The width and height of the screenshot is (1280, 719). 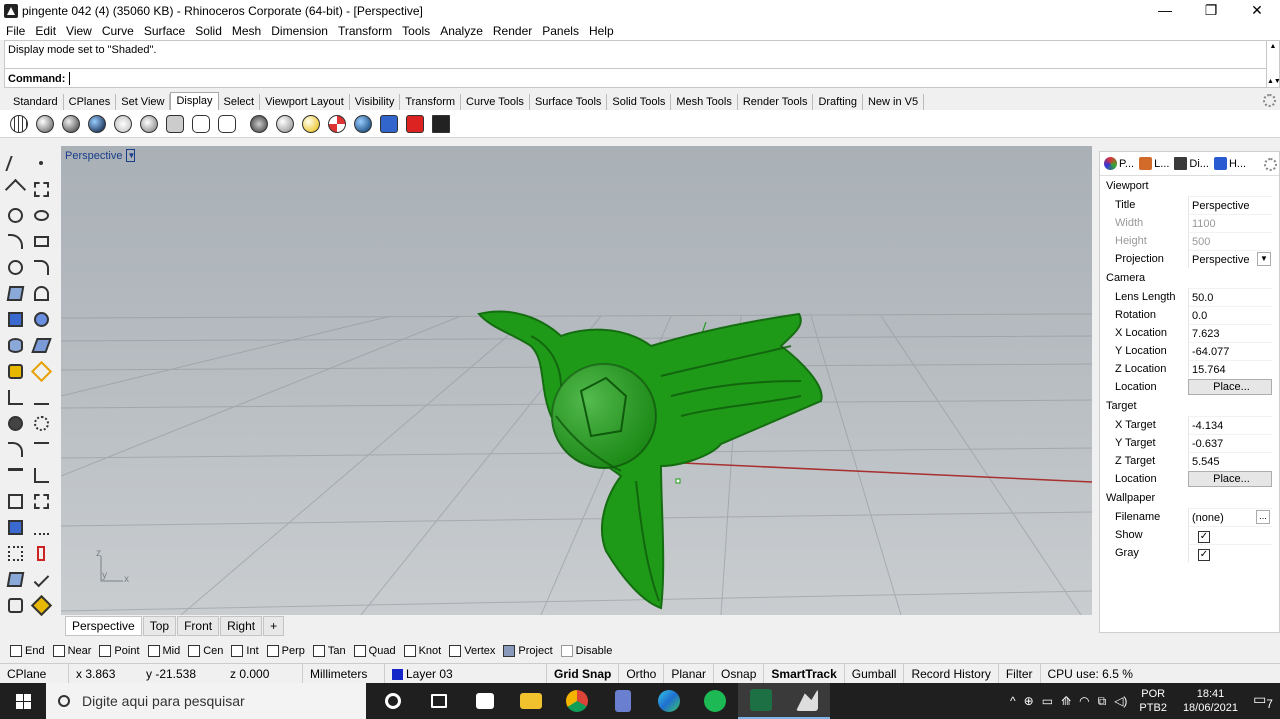 What do you see at coordinates (311, 124) in the screenshot?
I see `light-icon` at bounding box center [311, 124].